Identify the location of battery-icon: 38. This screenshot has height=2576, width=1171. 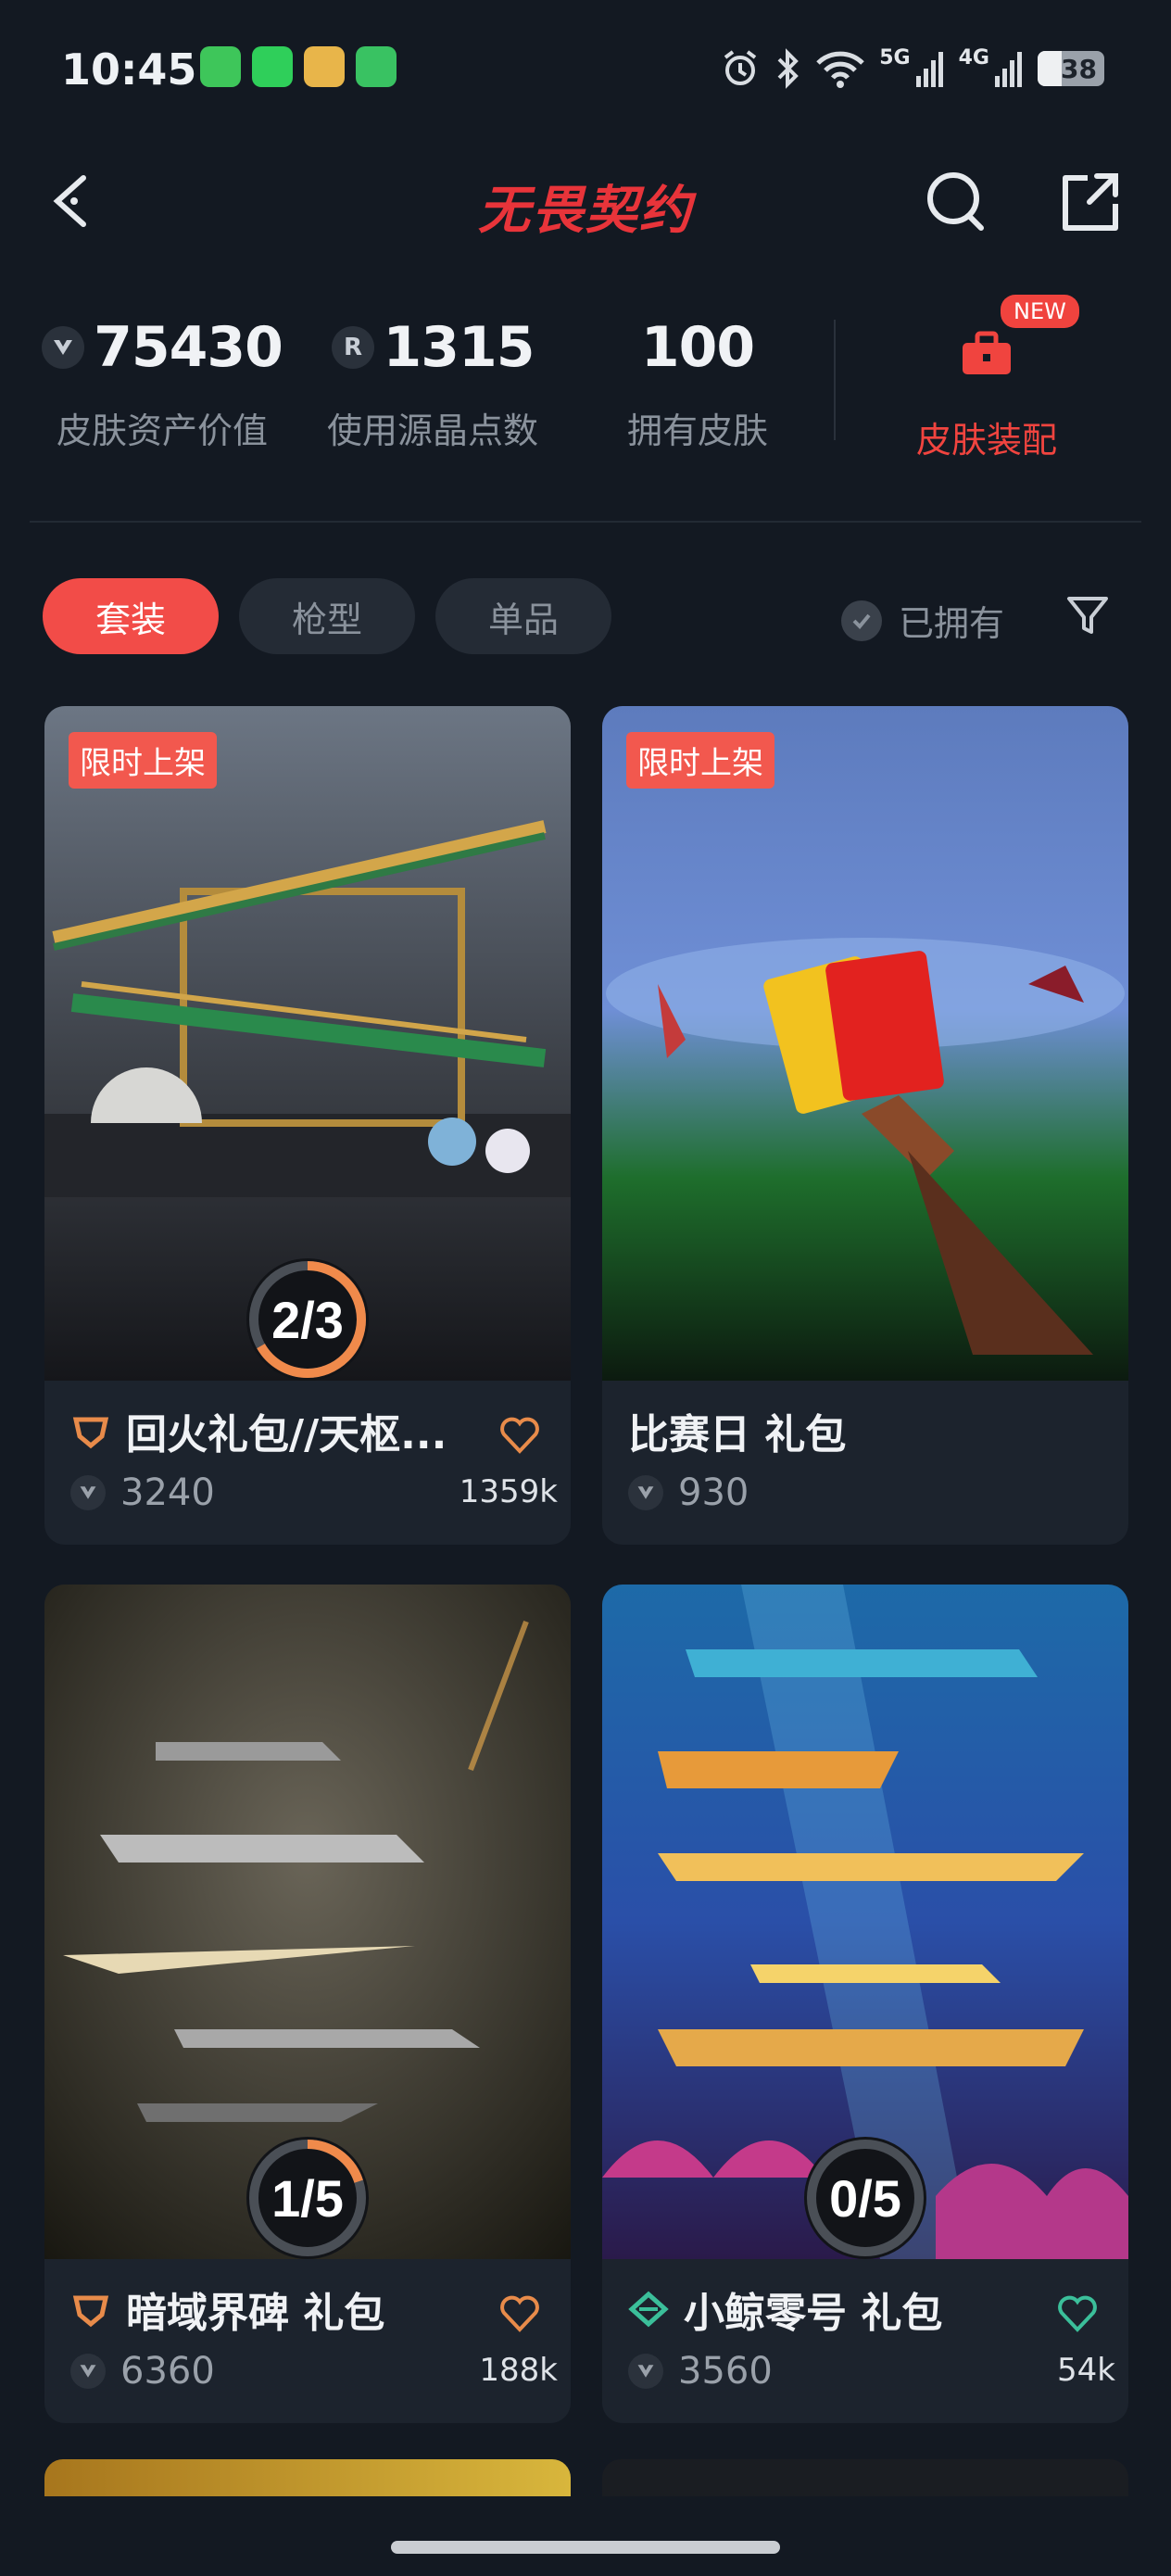
(1071, 68).